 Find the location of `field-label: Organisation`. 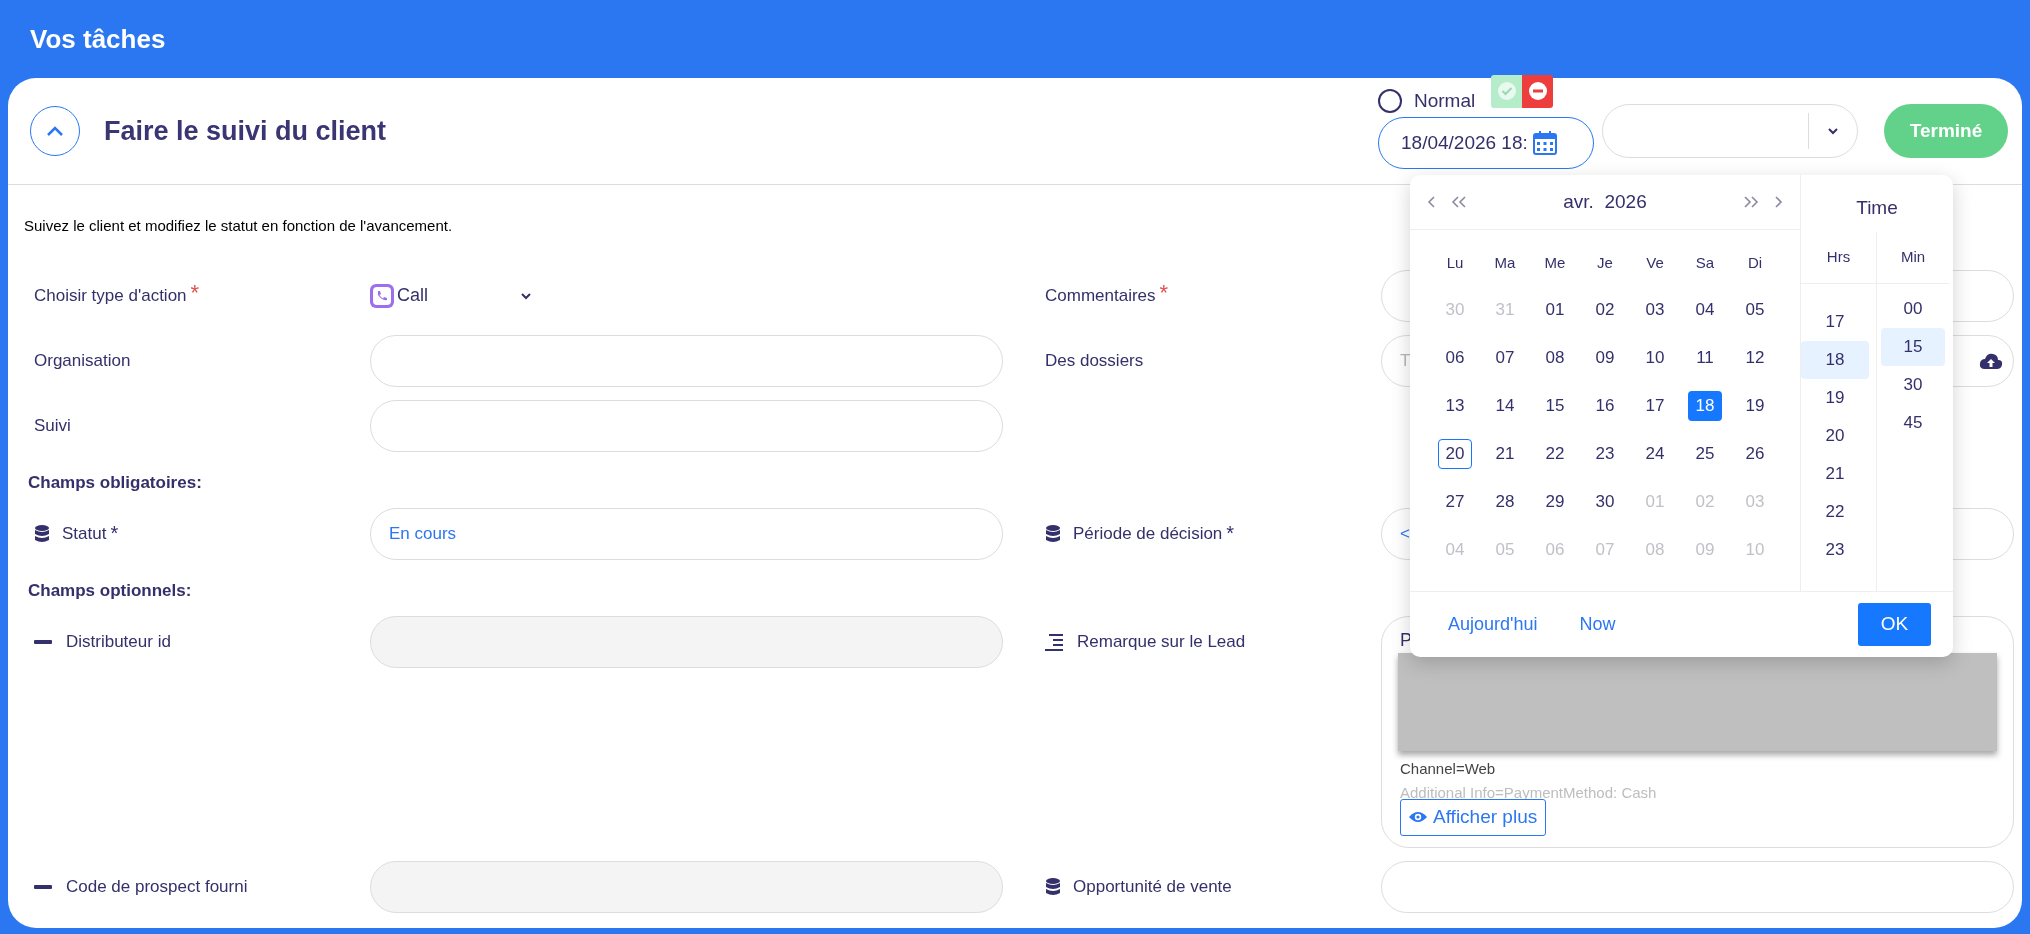

field-label: Organisation is located at coordinates (82, 360).